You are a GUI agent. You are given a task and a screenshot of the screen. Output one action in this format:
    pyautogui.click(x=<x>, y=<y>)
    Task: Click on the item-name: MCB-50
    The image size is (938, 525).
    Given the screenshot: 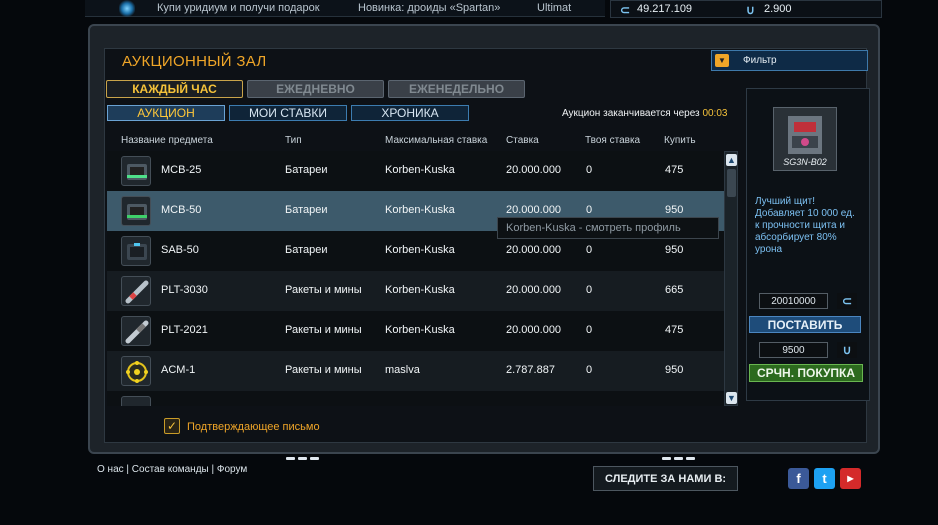 What is the action you would take?
    pyautogui.click(x=181, y=210)
    